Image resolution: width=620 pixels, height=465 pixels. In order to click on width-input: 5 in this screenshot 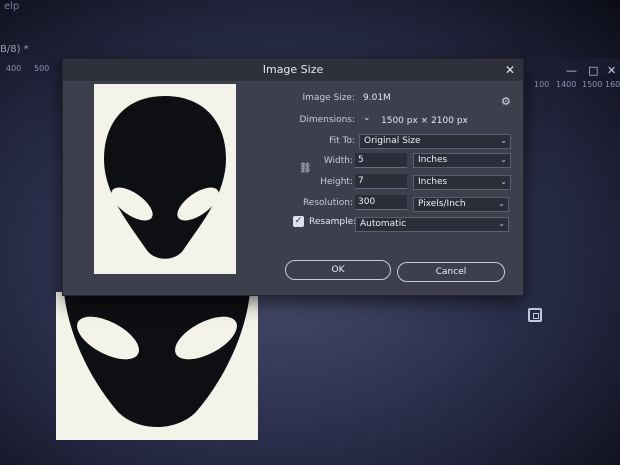, I will do `click(381, 160)`.